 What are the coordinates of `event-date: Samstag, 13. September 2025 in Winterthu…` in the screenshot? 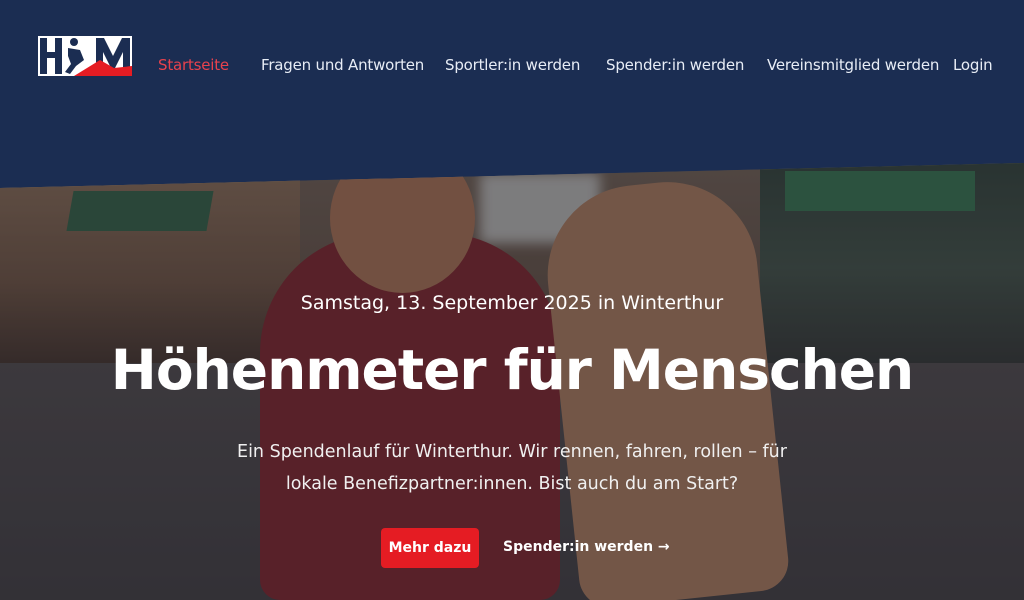 It's located at (512, 303).